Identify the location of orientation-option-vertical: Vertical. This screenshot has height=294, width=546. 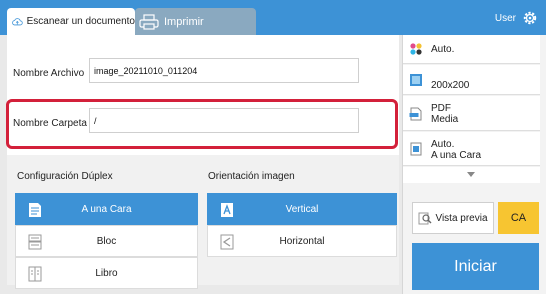
(302, 209).